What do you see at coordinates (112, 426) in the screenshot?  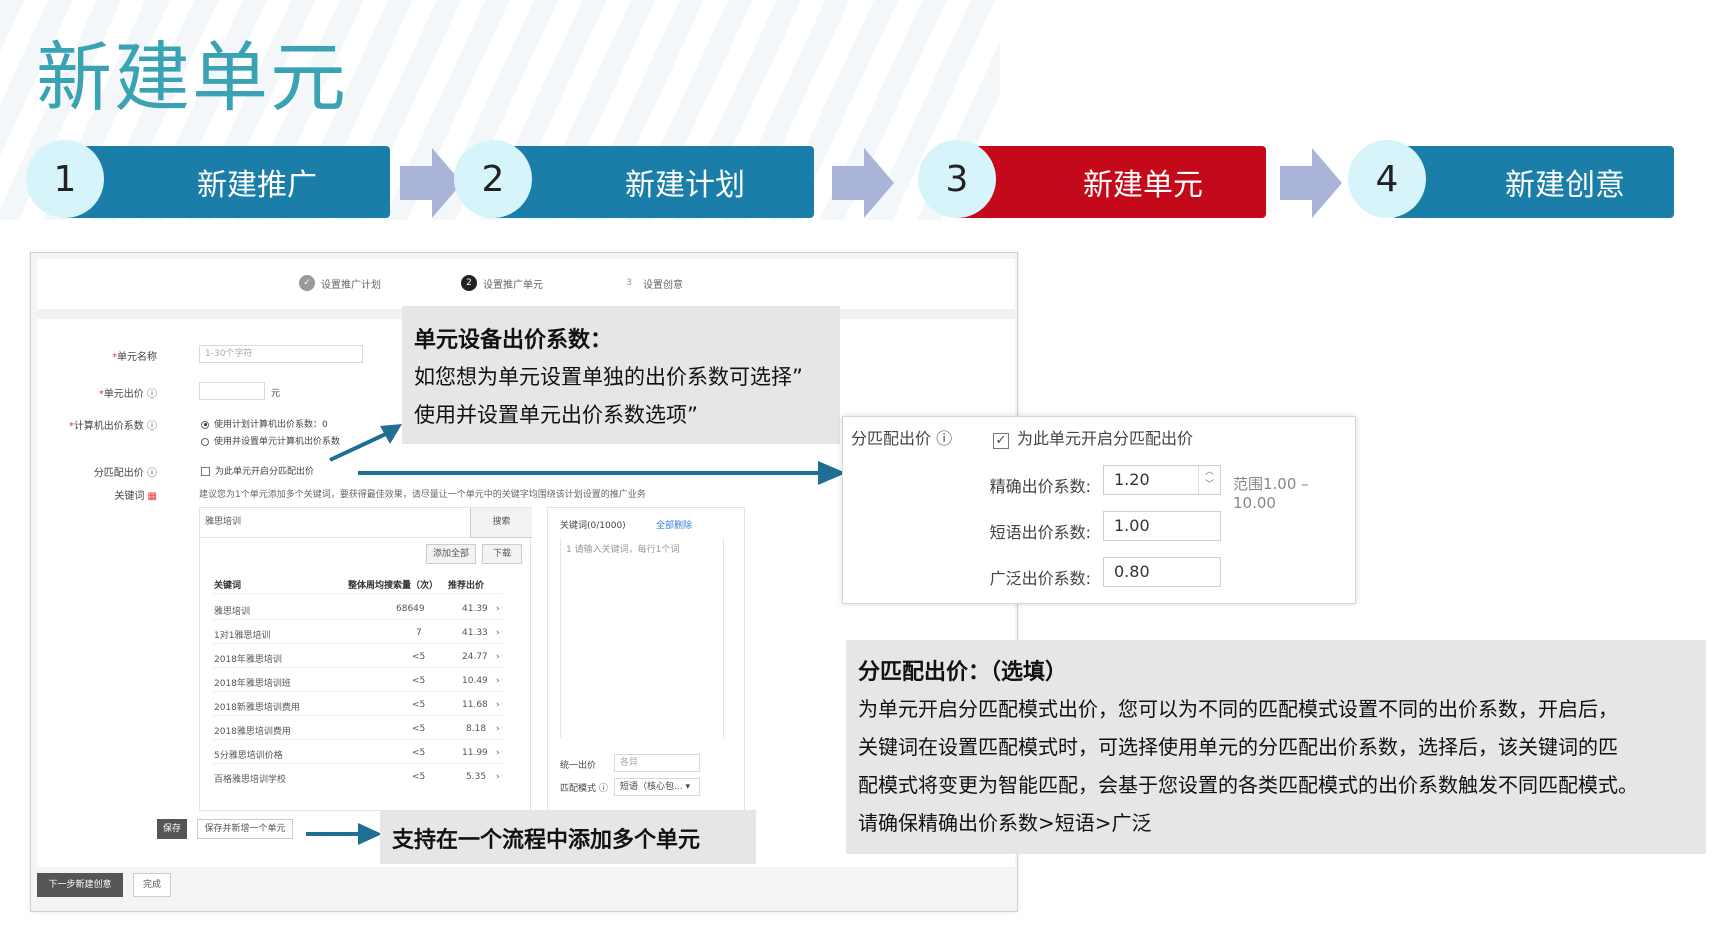 I see `pc-coef-label: *计算机出价系数 ⓘ` at bounding box center [112, 426].